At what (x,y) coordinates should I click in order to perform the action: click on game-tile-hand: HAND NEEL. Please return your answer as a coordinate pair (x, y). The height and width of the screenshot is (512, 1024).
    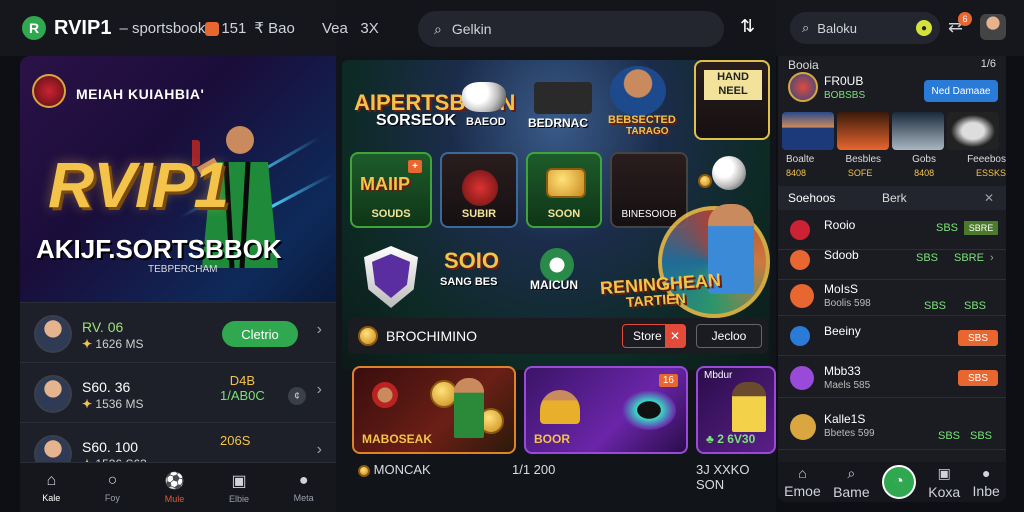
    Looking at the image, I should click on (732, 100).